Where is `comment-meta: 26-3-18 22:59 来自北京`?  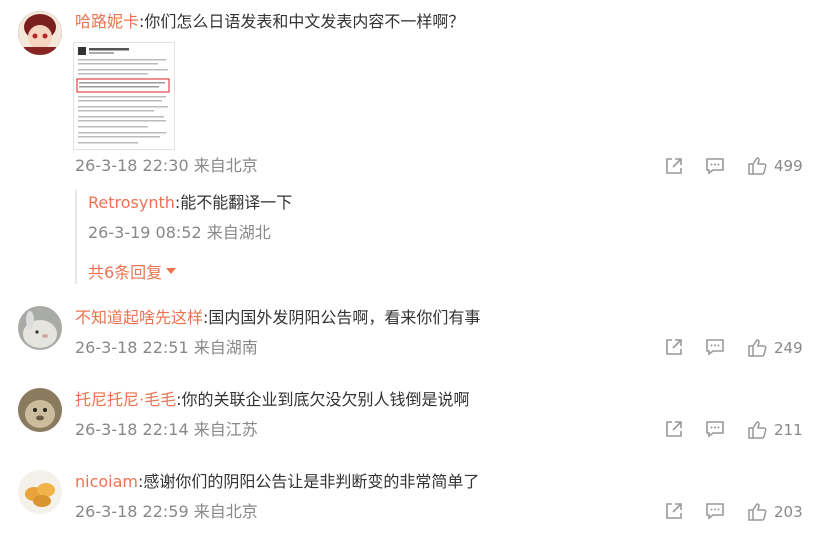 comment-meta: 26-3-18 22:59 来自北京 is located at coordinates (166, 511).